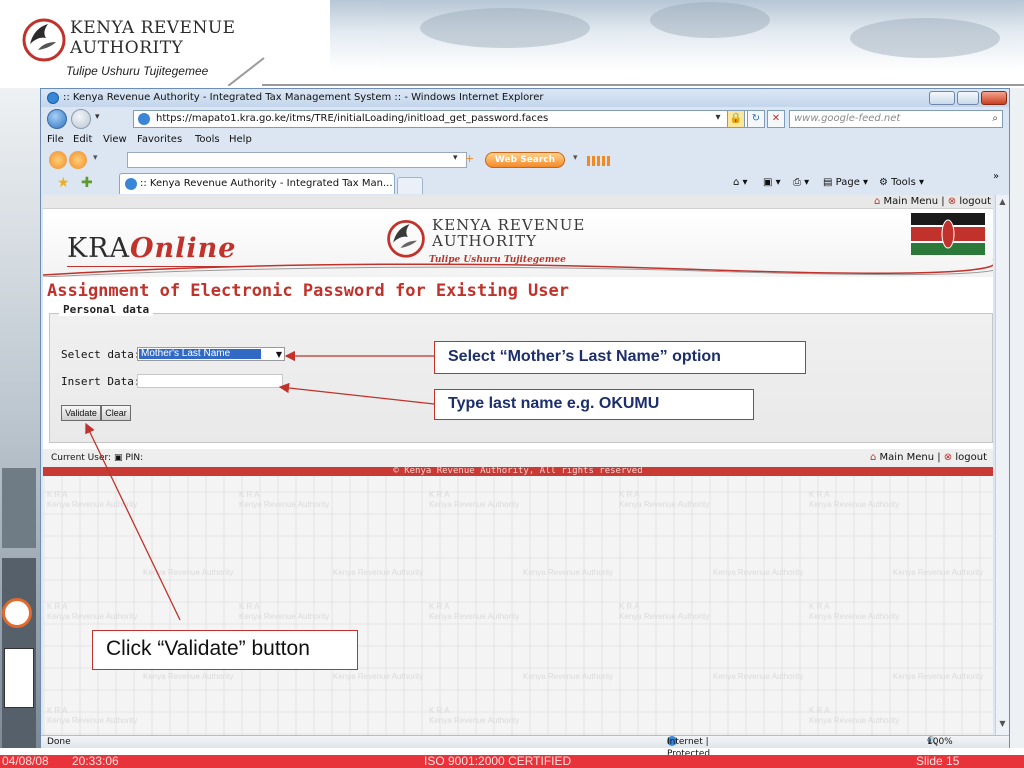  What do you see at coordinates (484, 241) in the screenshot?
I see `header-org-name-line2: AUTHORITY` at bounding box center [484, 241].